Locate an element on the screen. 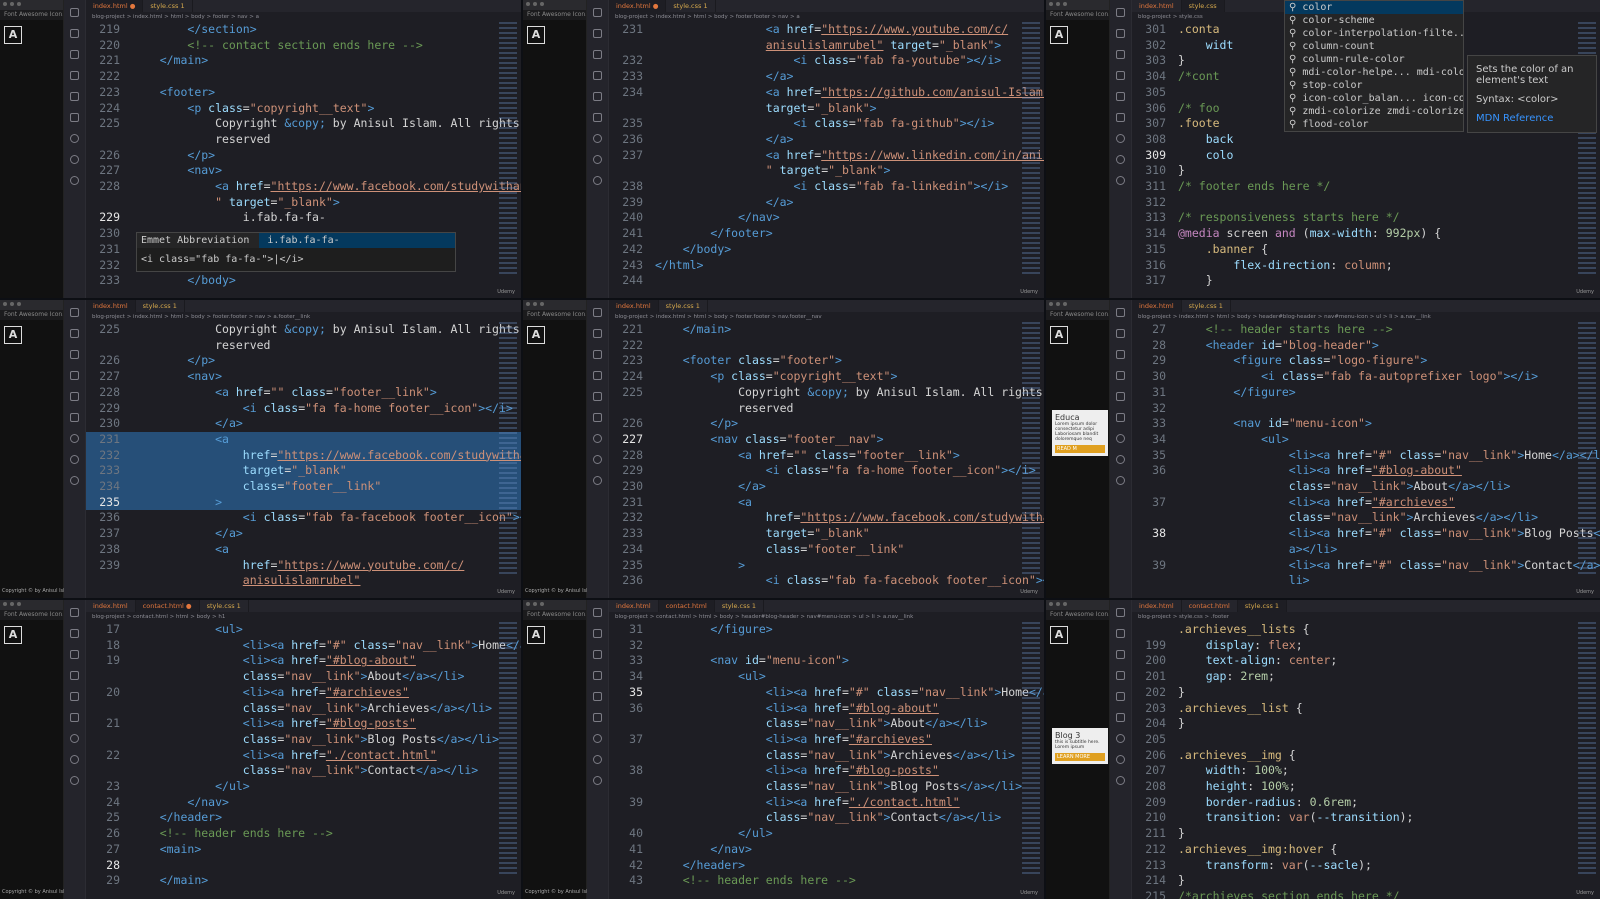 Image resolution: width=1600 pixels, height=899 pixels. code-line: 199 display: flex; is located at coordinates (1366, 646).